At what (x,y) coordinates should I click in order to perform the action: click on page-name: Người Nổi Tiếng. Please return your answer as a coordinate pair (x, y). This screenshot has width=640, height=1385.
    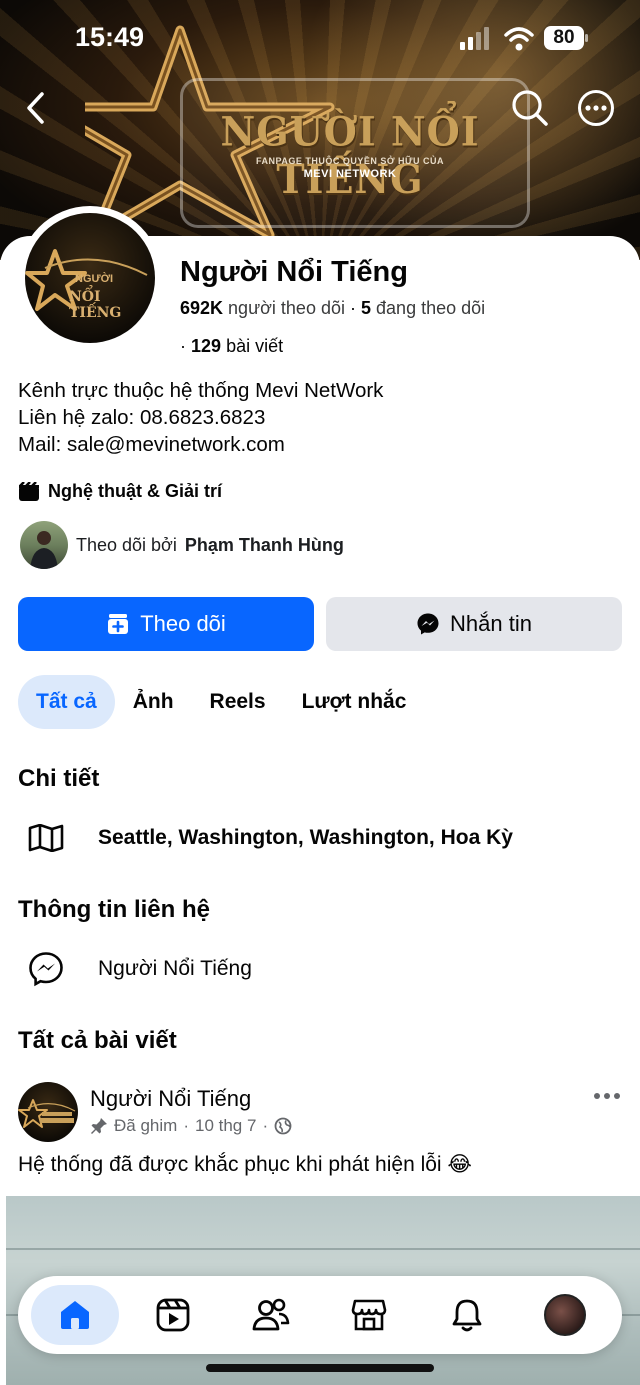
    Looking at the image, I should click on (294, 272).